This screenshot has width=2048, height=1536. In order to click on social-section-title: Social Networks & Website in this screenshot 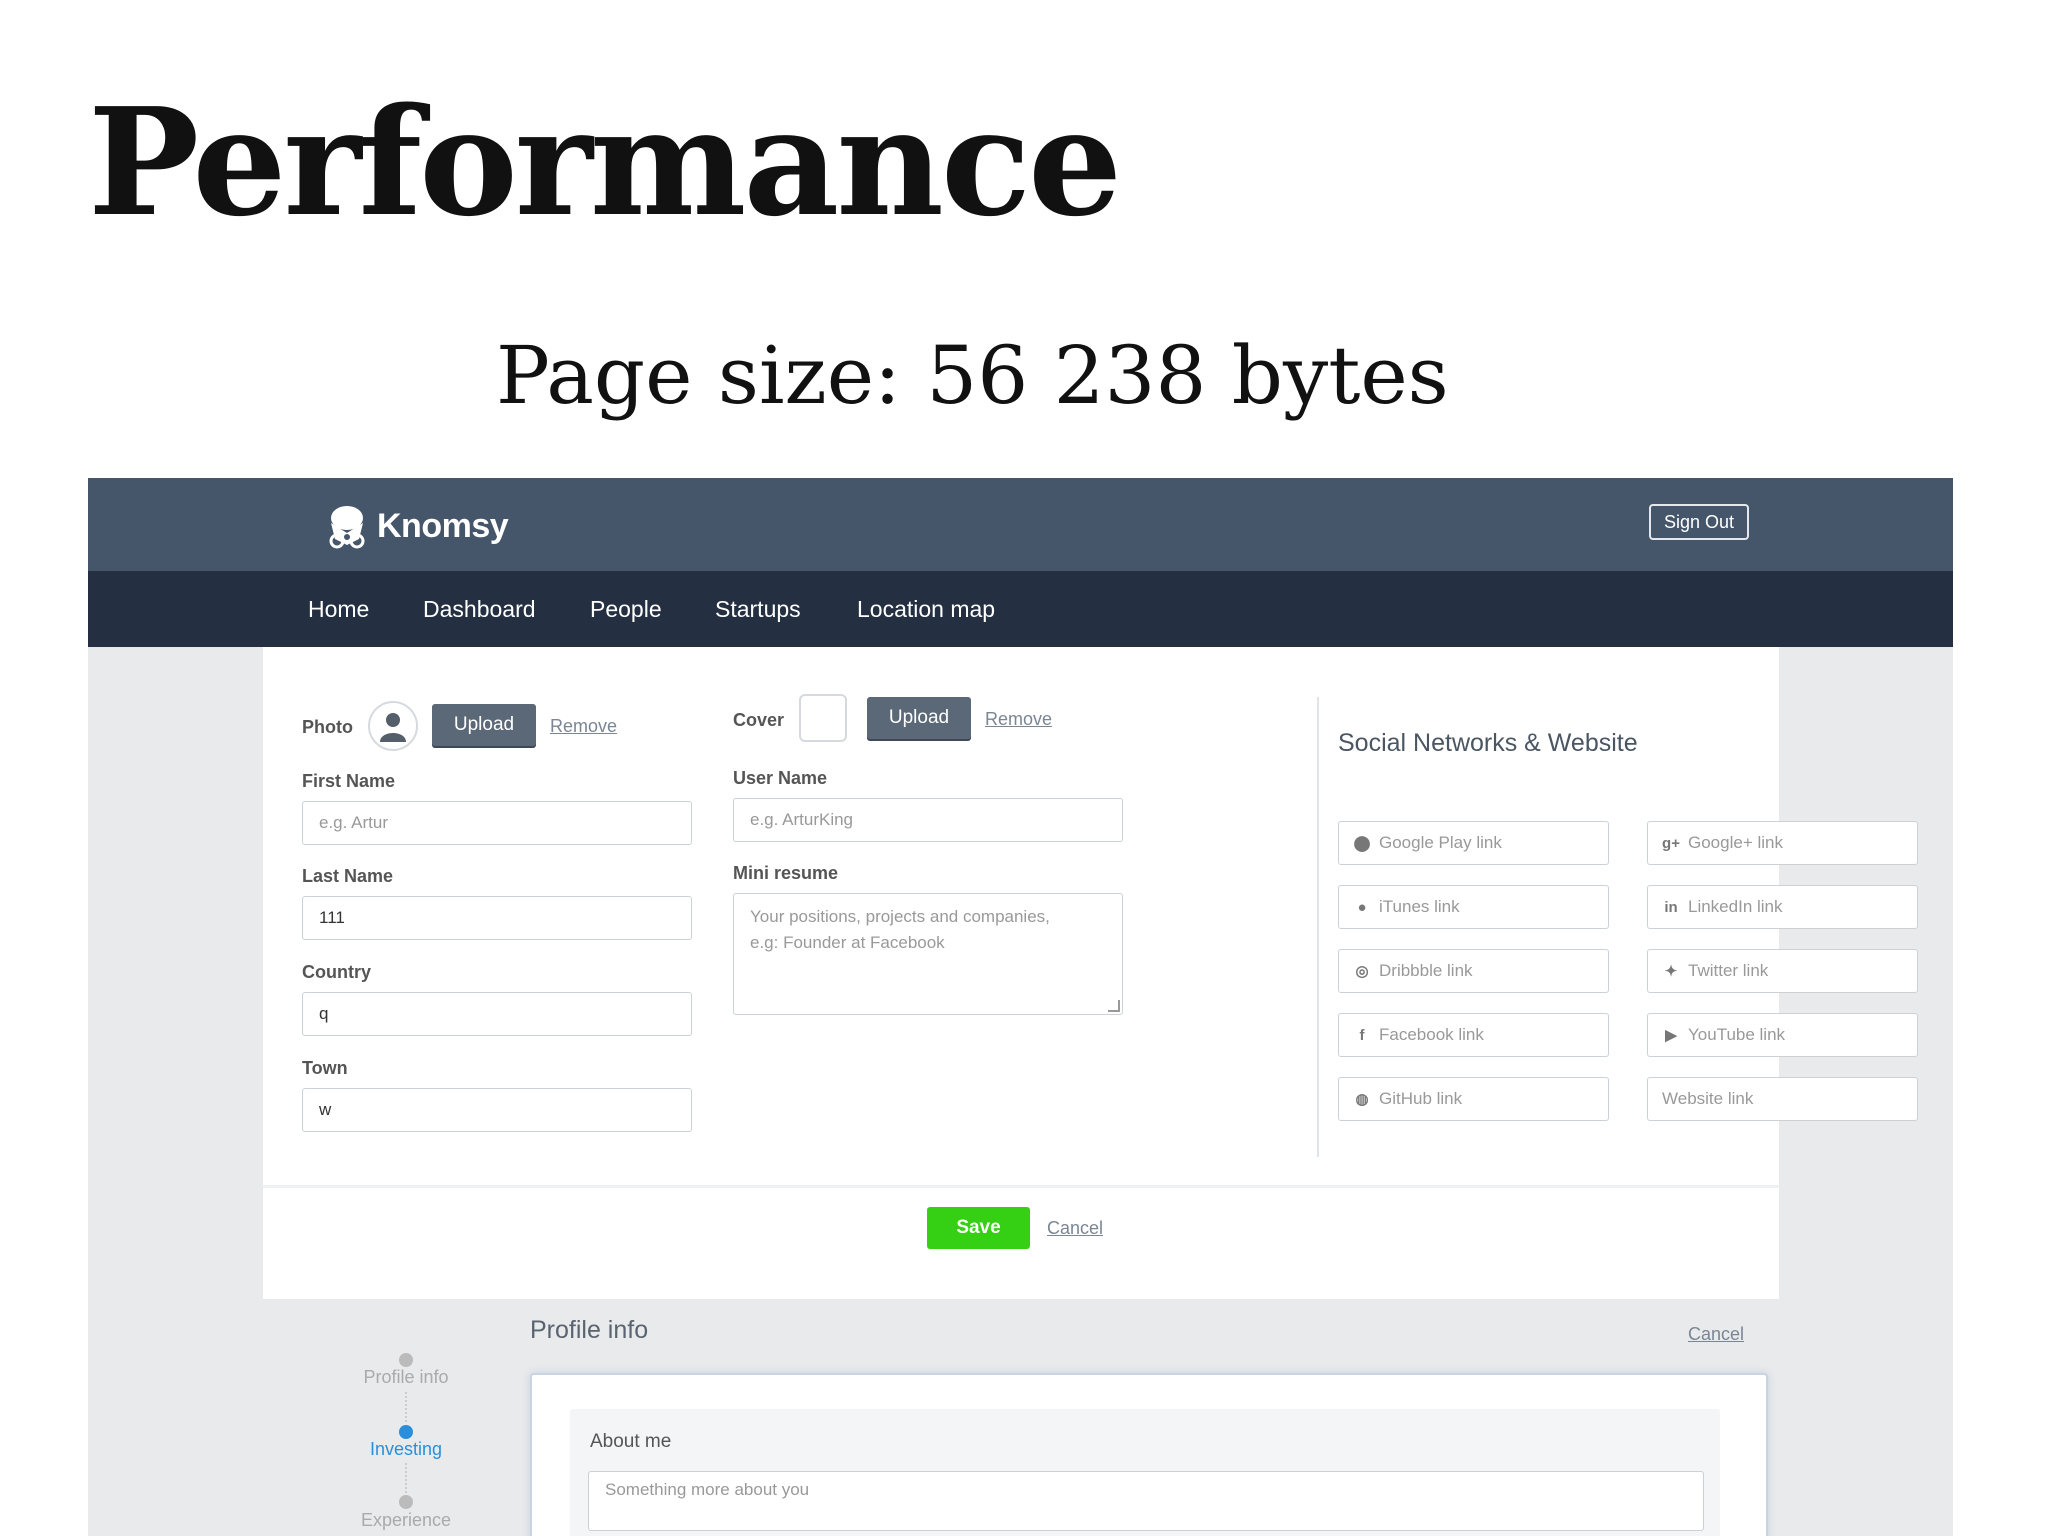, I will do `click(1488, 743)`.